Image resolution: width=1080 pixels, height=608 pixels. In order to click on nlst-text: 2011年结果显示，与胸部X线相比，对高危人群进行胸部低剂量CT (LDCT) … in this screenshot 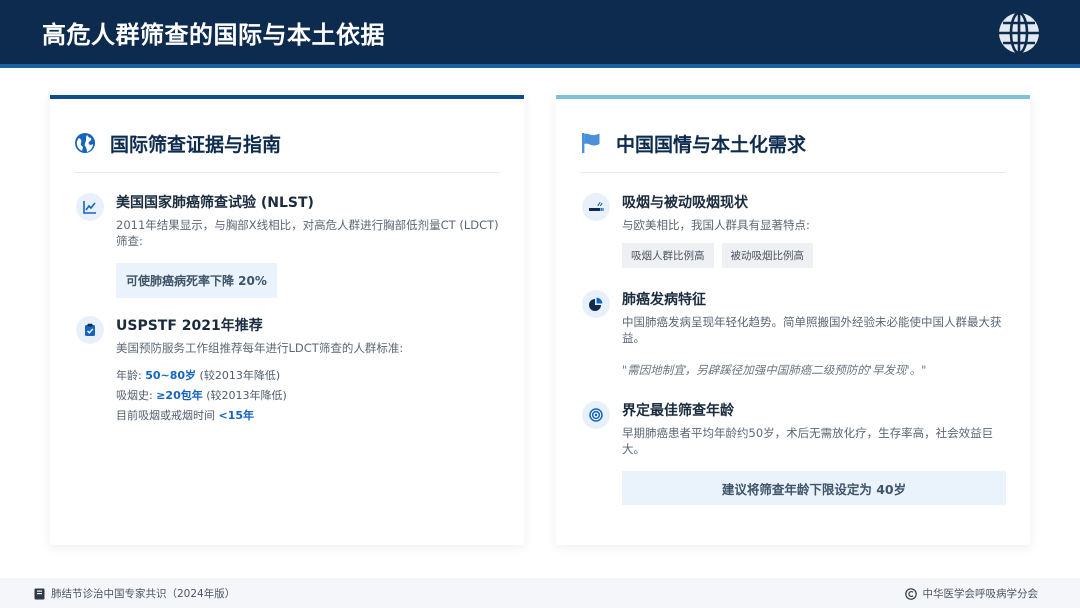, I will do `click(307, 233)`.